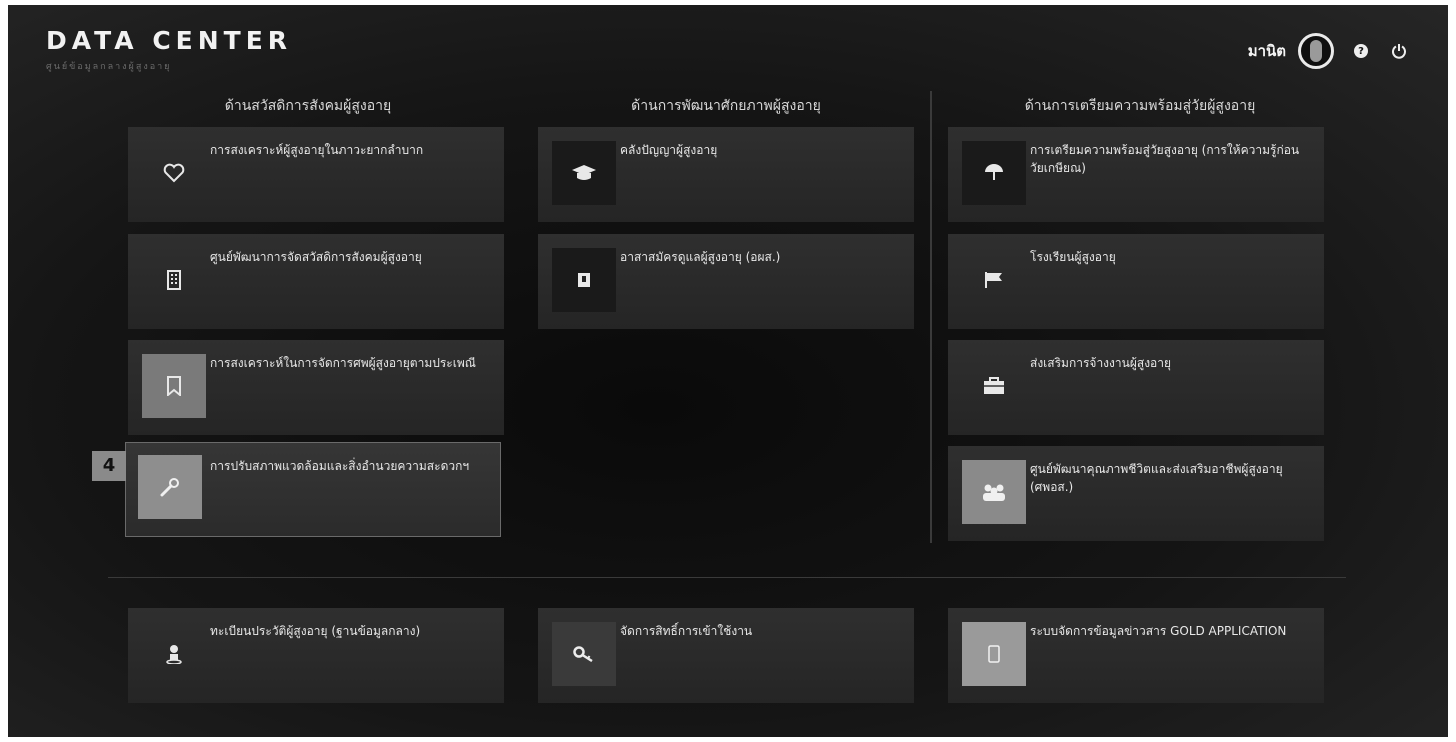  Describe the element at coordinates (700, 257) in the screenshot. I see `tile-label: อาสาสมัครดูแลผู้สูงอายุ (อผส.)` at that location.